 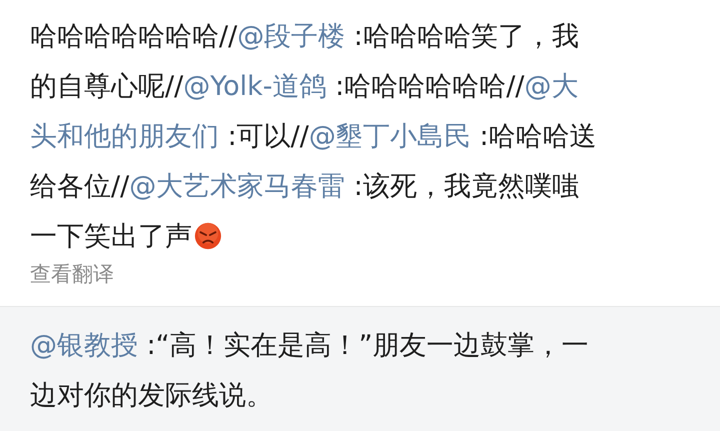 I want to click on mention-link: @银教授, so click(x=84, y=345).